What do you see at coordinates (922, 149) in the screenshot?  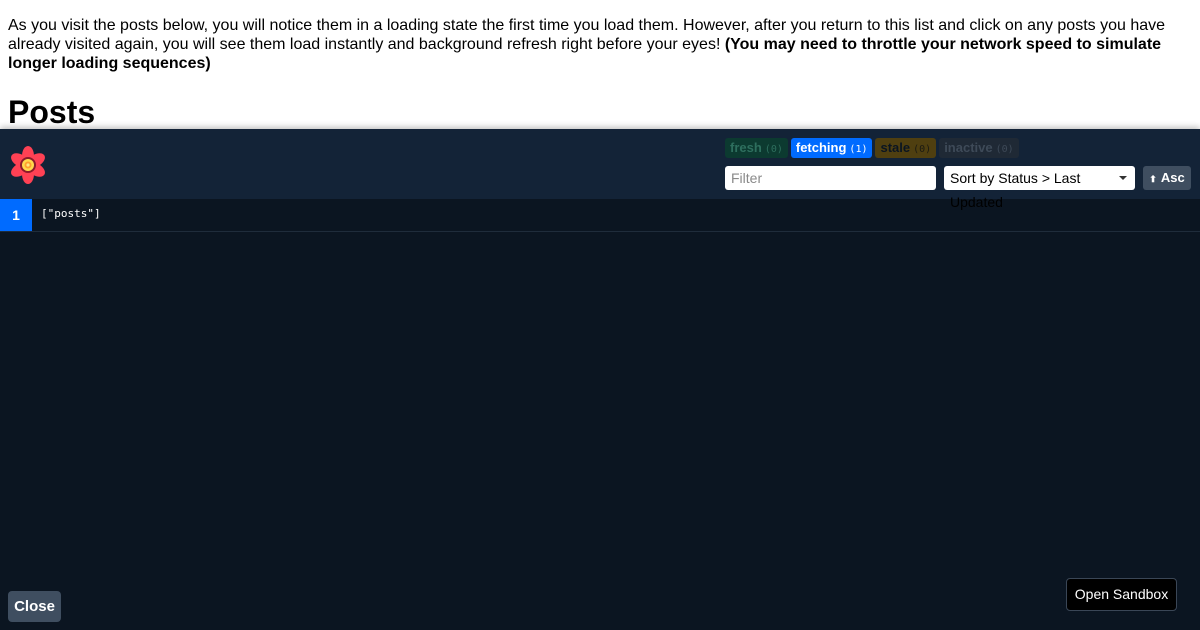 I see `stale-count: (0)` at bounding box center [922, 149].